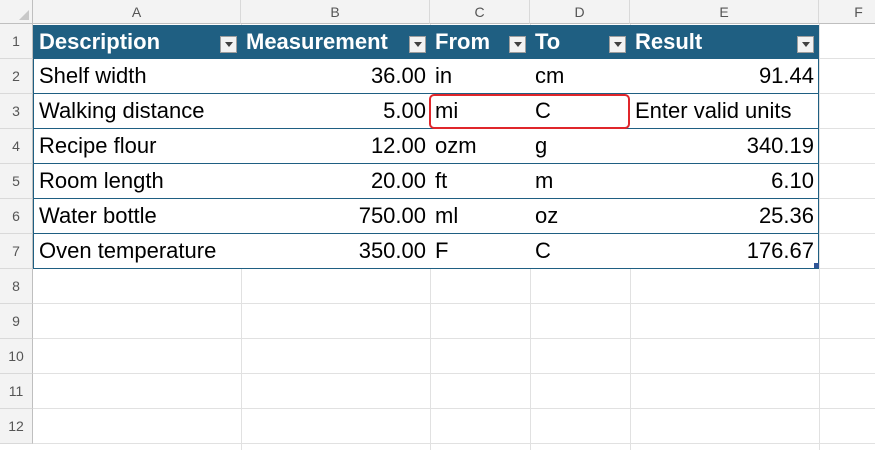 The image size is (875, 450). What do you see at coordinates (669, 41) in the screenshot?
I see `table-header-label: Result` at bounding box center [669, 41].